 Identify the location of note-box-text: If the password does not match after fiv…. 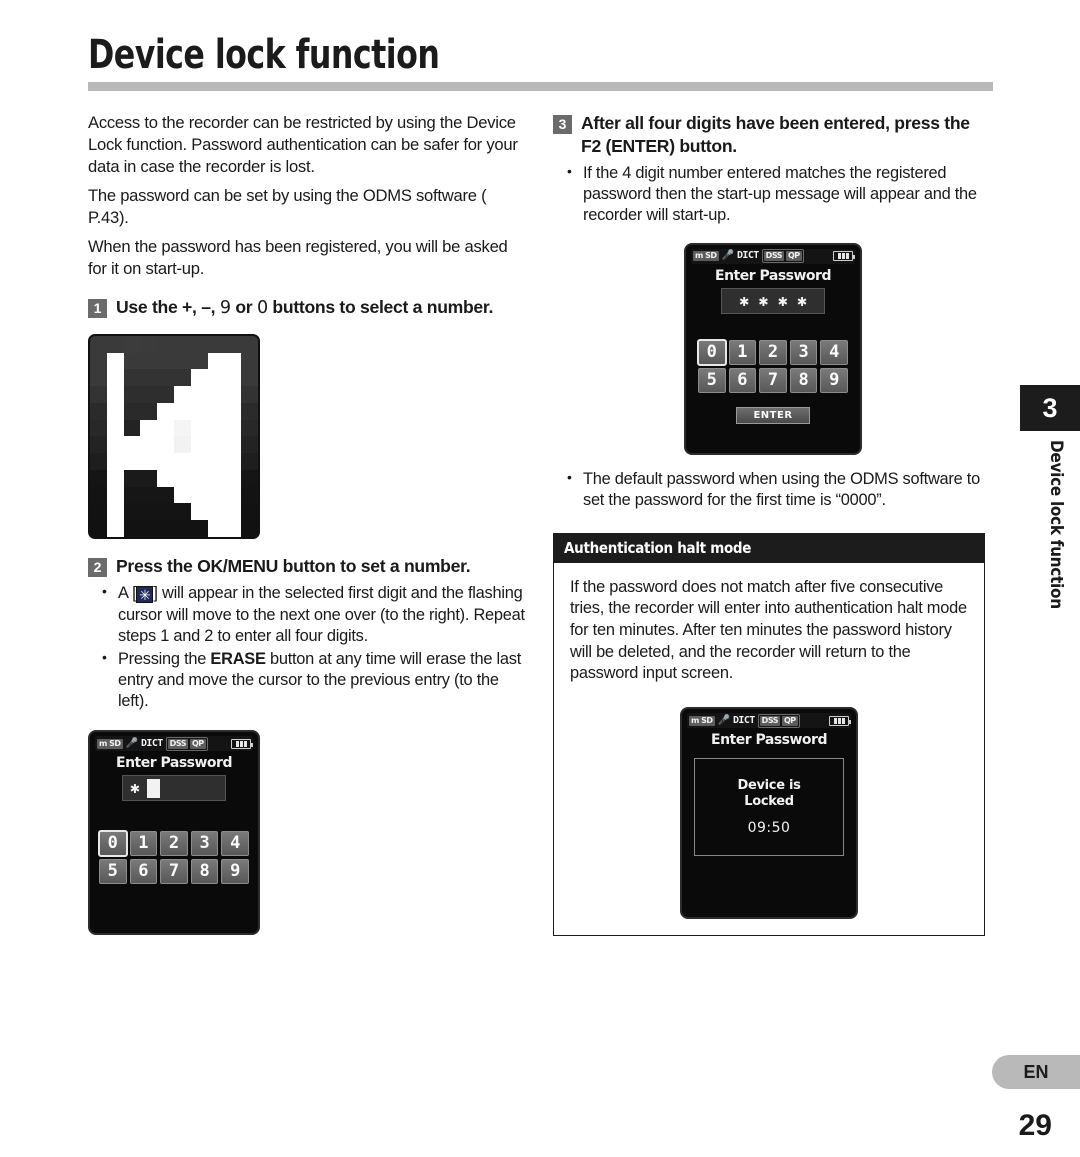
(768, 630).